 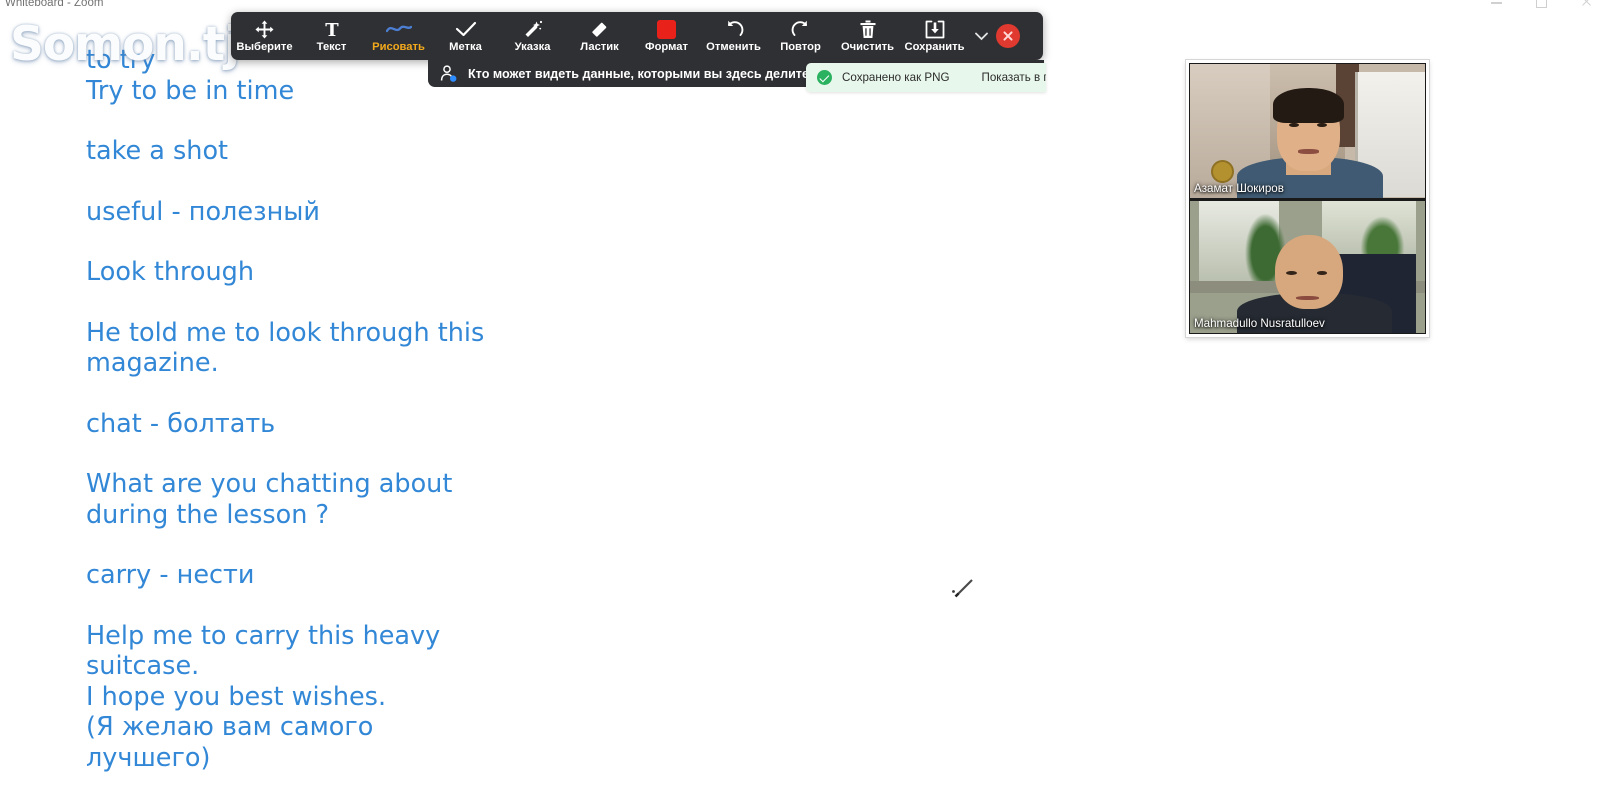 I want to click on whiteboard-line: suitcase., so click(x=143, y=666).